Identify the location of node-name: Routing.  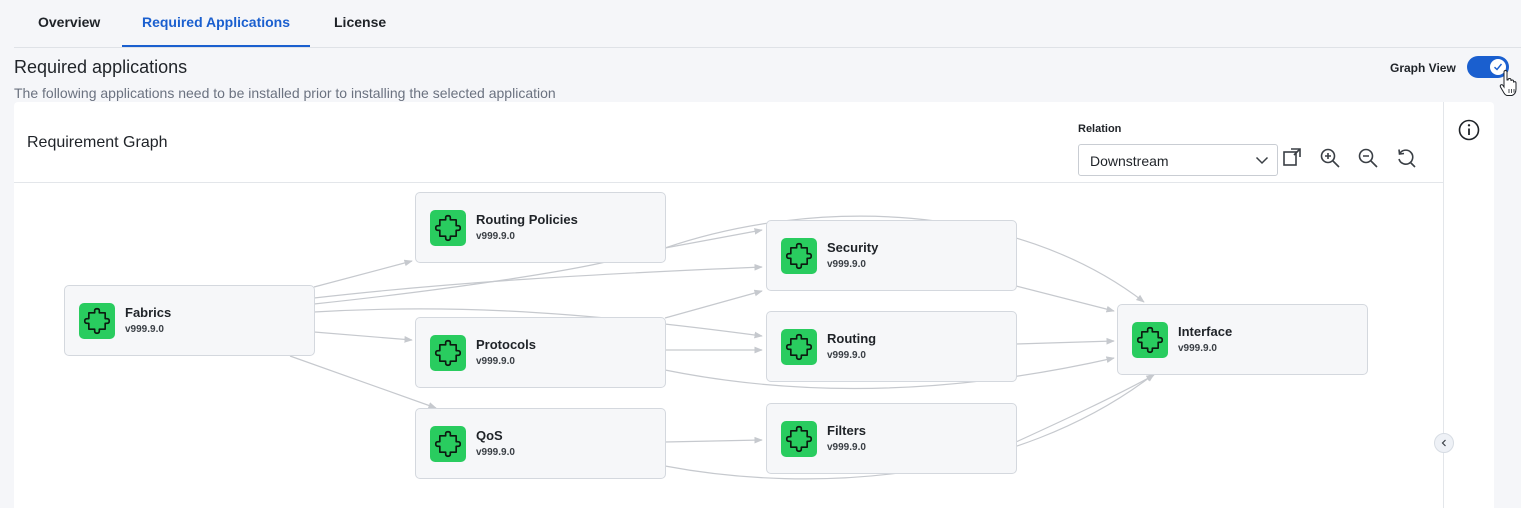
(852, 338).